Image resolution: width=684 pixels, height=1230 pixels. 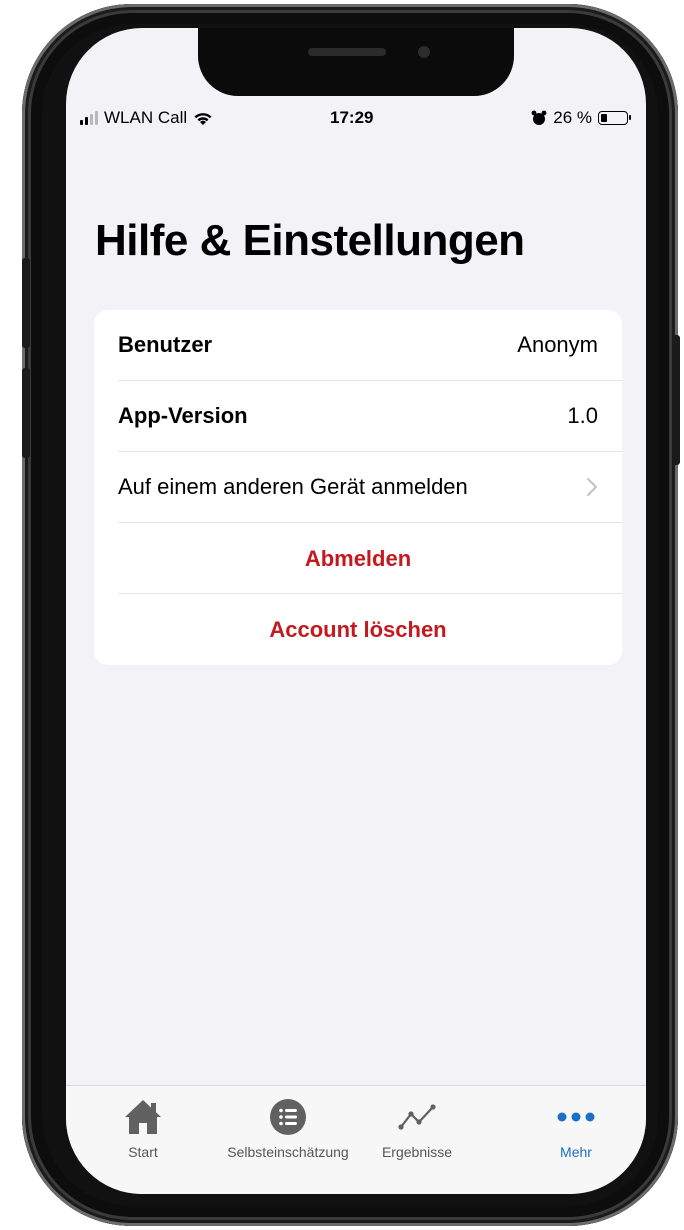 I want to click on notch, so click(x=356, y=62).